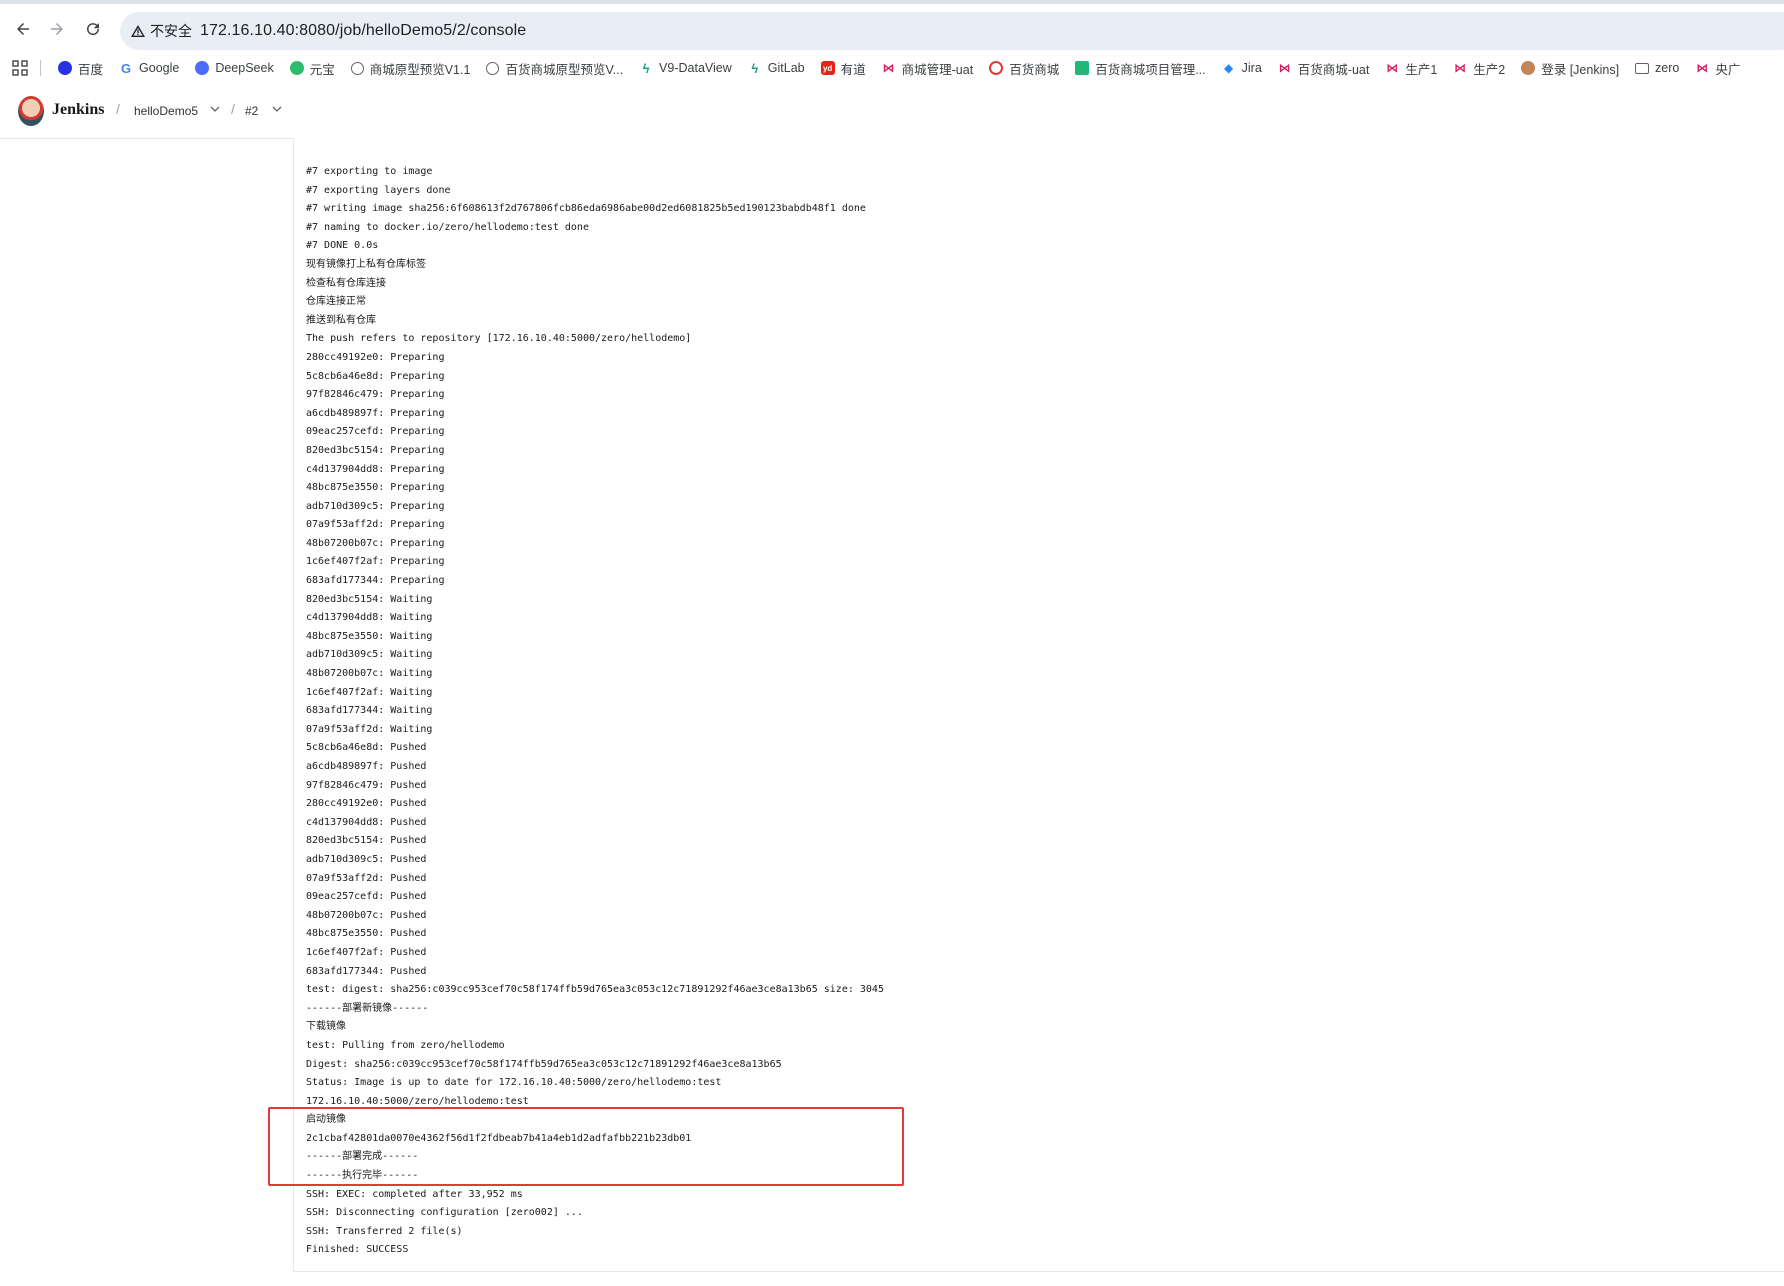 Image resolution: width=1784 pixels, height=1286 pixels. Describe the element at coordinates (202, 68) in the screenshot. I see `deepseek-icon` at that location.